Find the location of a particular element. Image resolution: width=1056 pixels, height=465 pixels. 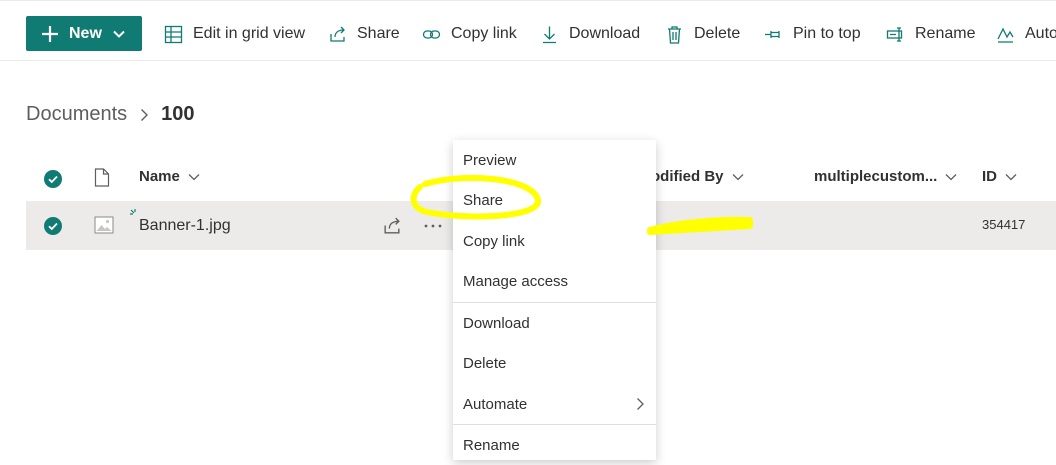

grid-icon is located at coordinates (173, 34).